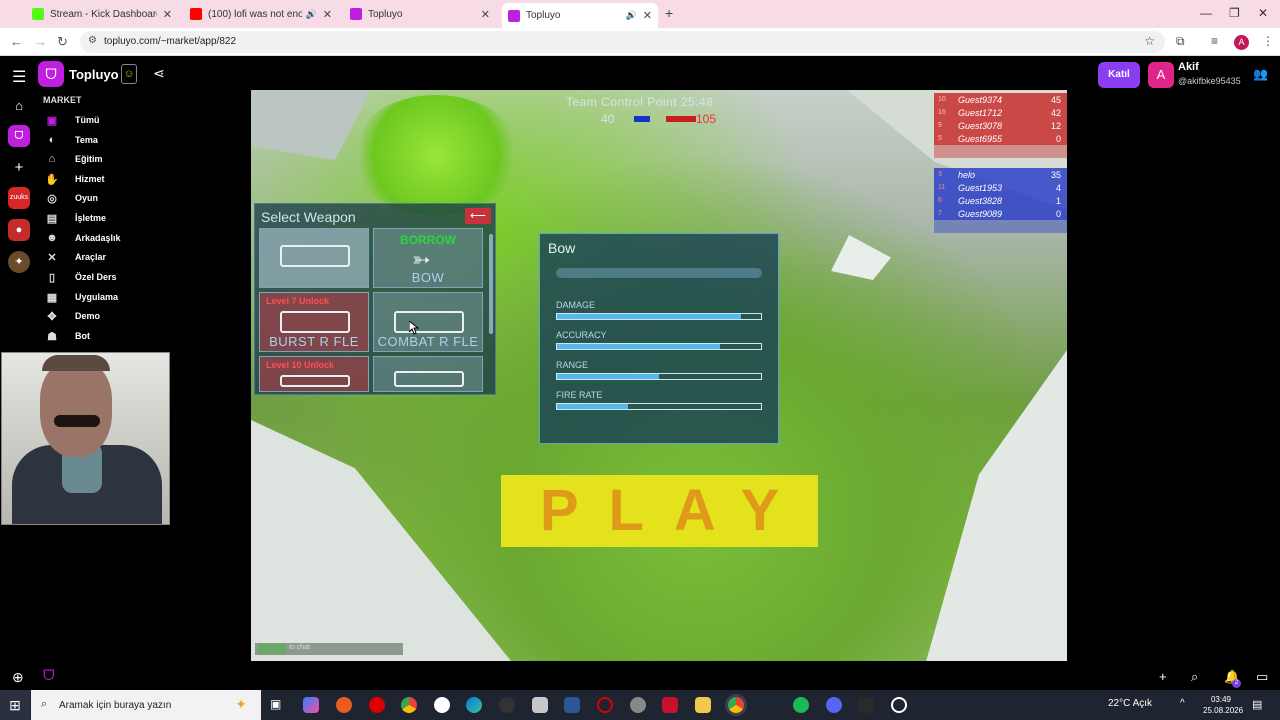 This screenshot has width=1280, height=720. I want to click on chat-input: to chat, so click(329, 649).